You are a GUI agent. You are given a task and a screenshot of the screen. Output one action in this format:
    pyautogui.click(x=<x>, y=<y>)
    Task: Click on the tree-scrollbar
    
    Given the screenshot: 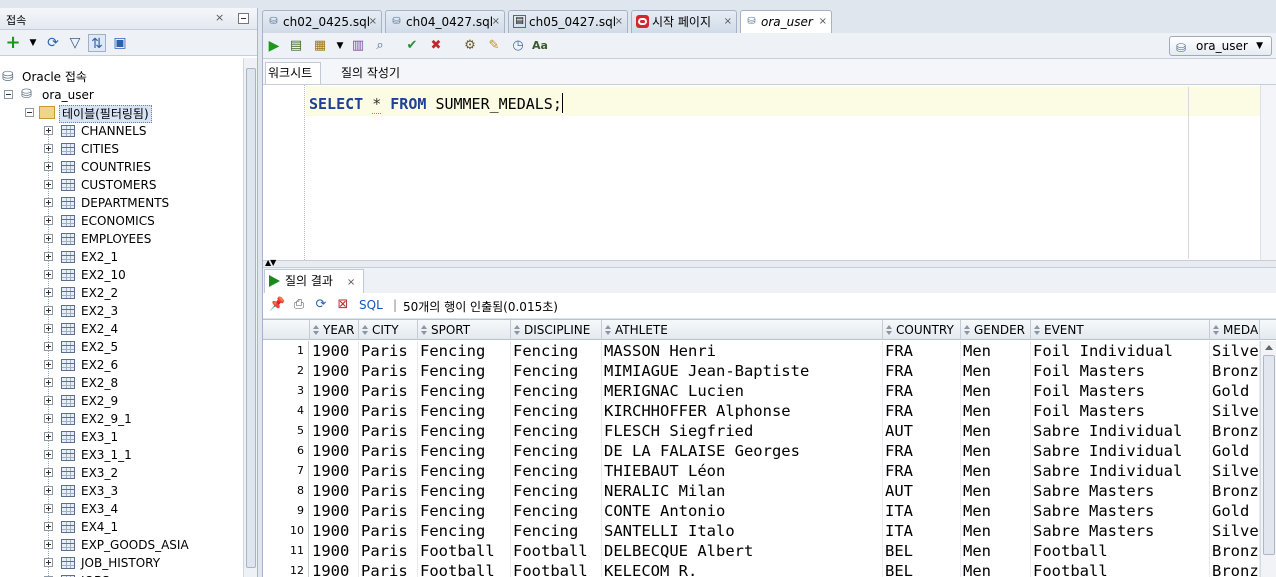 What is the action you would take?
    pyautogui.click(x=250, y=317)
    